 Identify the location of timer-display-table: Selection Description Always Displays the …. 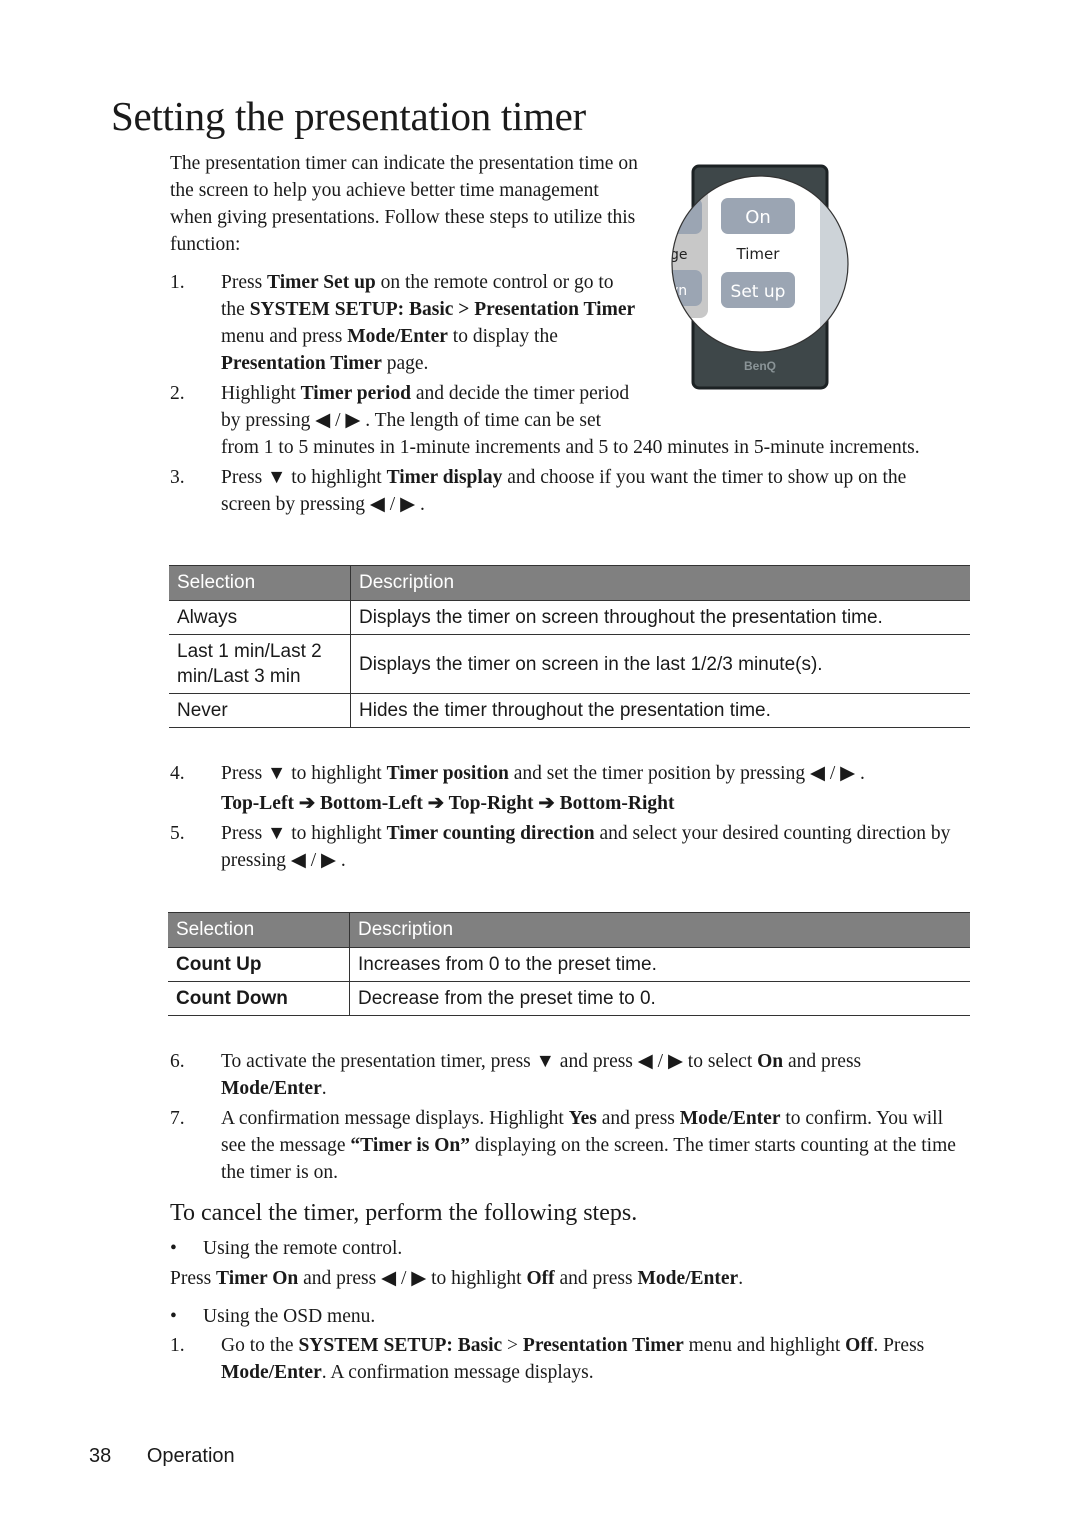
(569, 646).